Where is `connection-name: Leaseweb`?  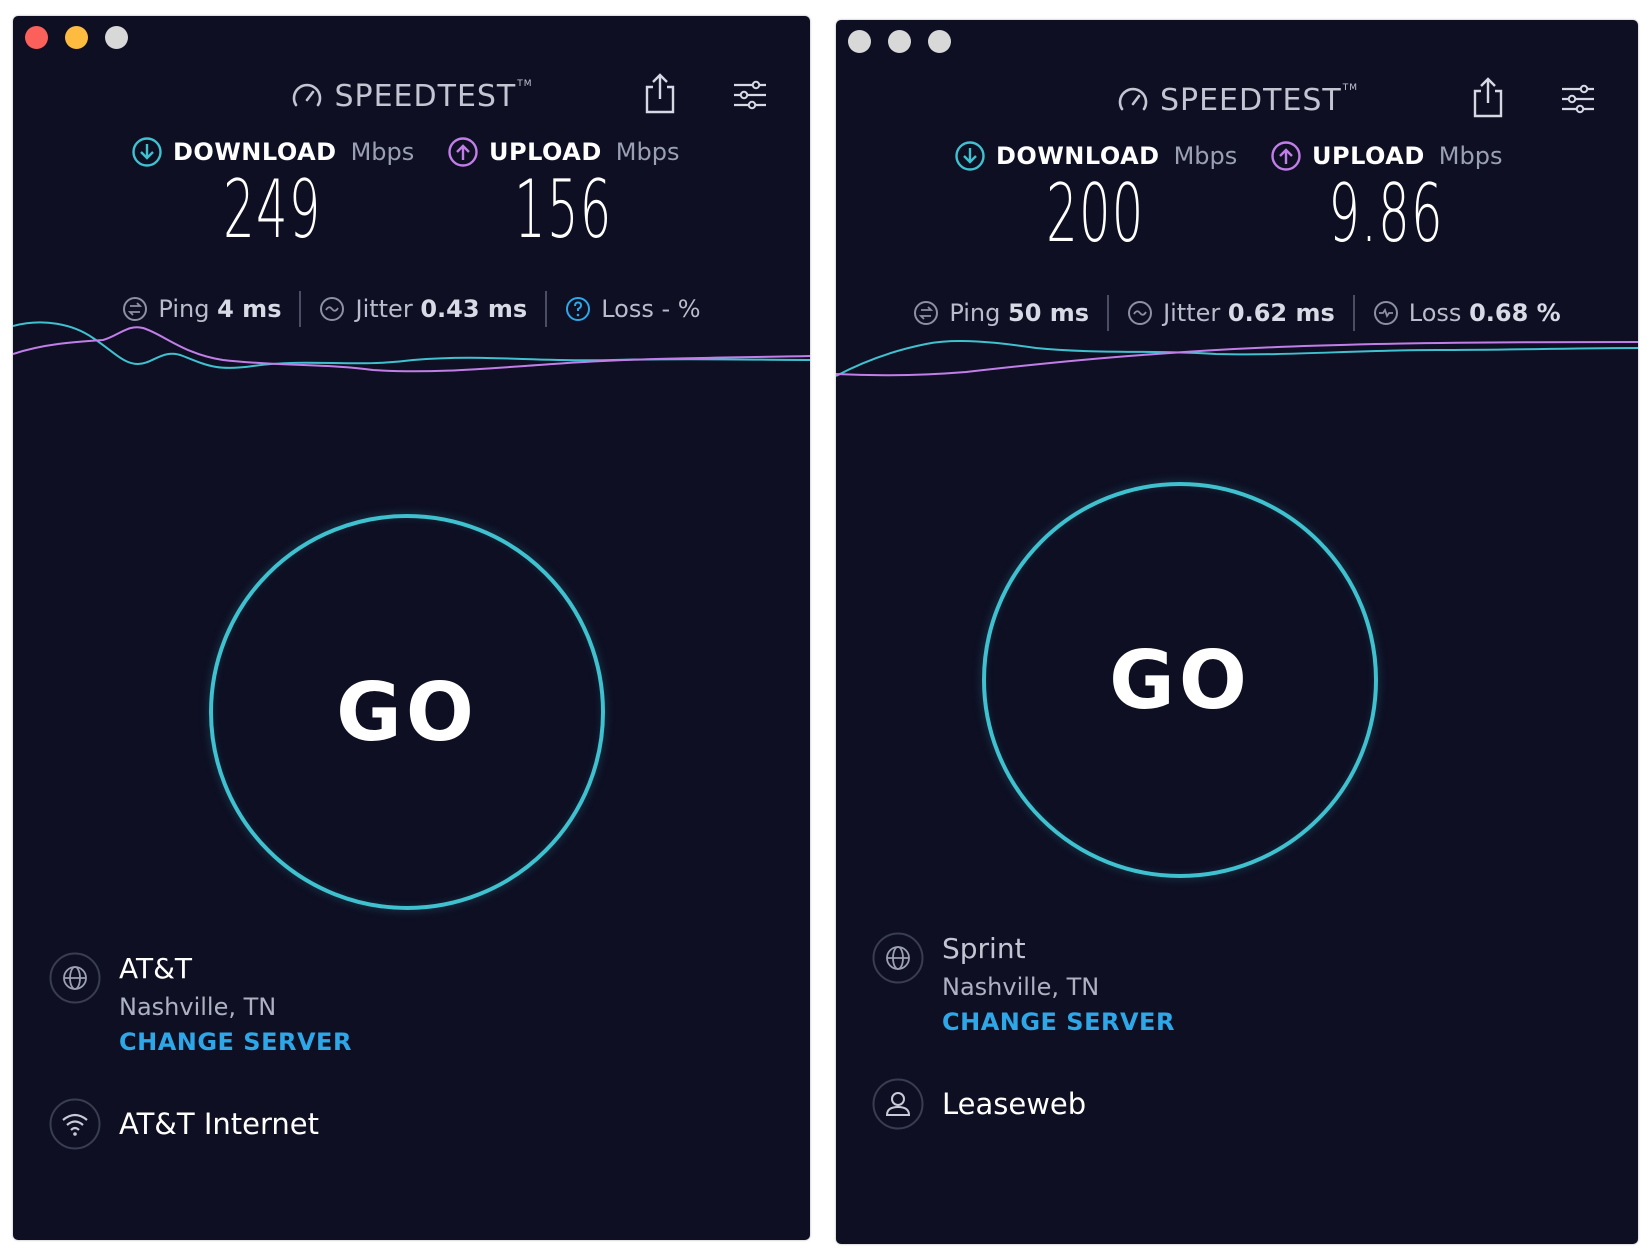 connection-name: Leaseweb is located at coordinates (1014, 1104).